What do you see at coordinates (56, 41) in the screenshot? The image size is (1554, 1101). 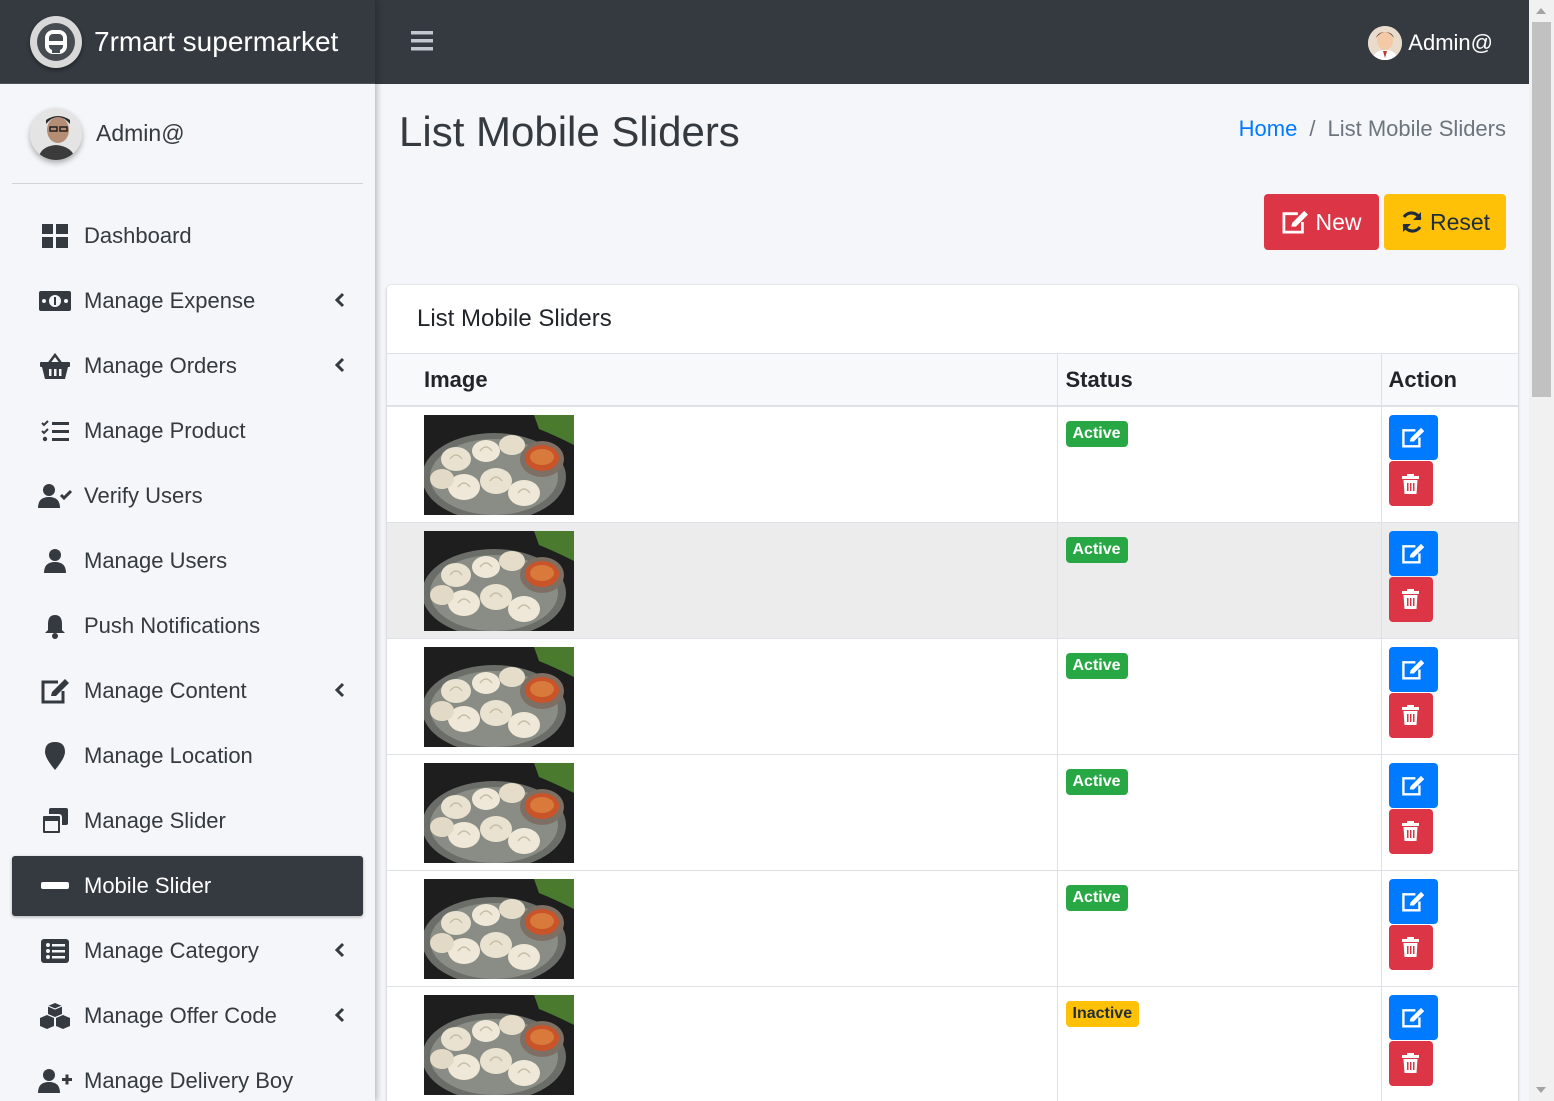 I see `brand-logo` at bounding box center [56, 41].